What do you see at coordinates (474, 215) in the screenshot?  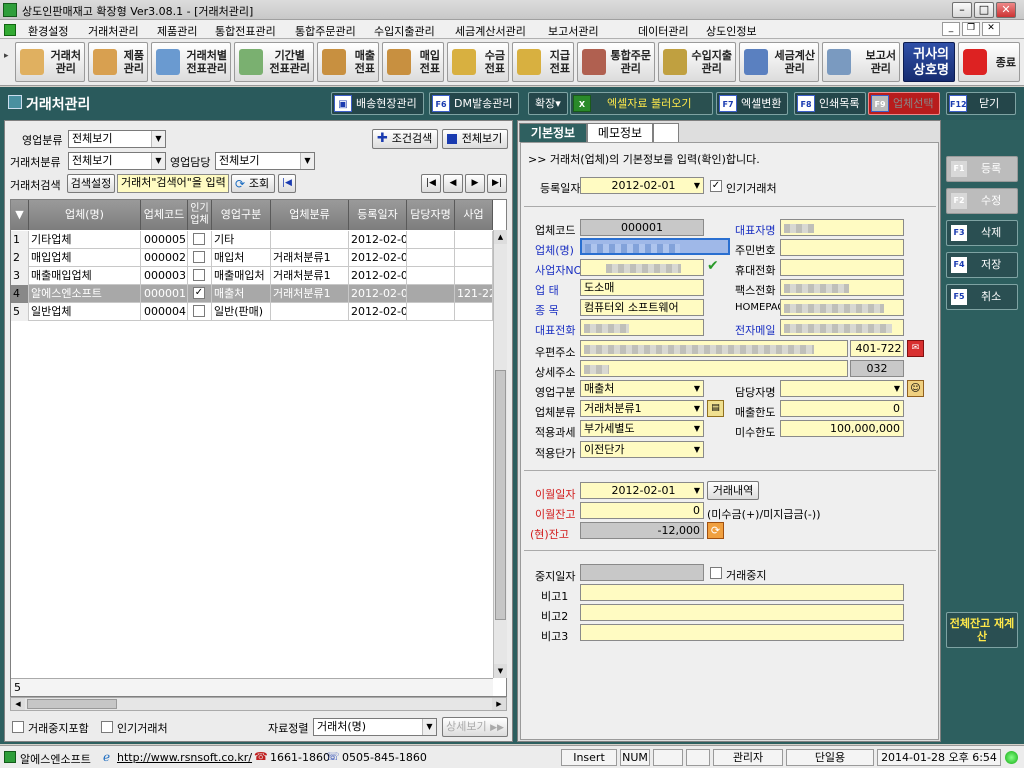 I see `grid-header-biz: 사업` at bounding box center [474, 215].